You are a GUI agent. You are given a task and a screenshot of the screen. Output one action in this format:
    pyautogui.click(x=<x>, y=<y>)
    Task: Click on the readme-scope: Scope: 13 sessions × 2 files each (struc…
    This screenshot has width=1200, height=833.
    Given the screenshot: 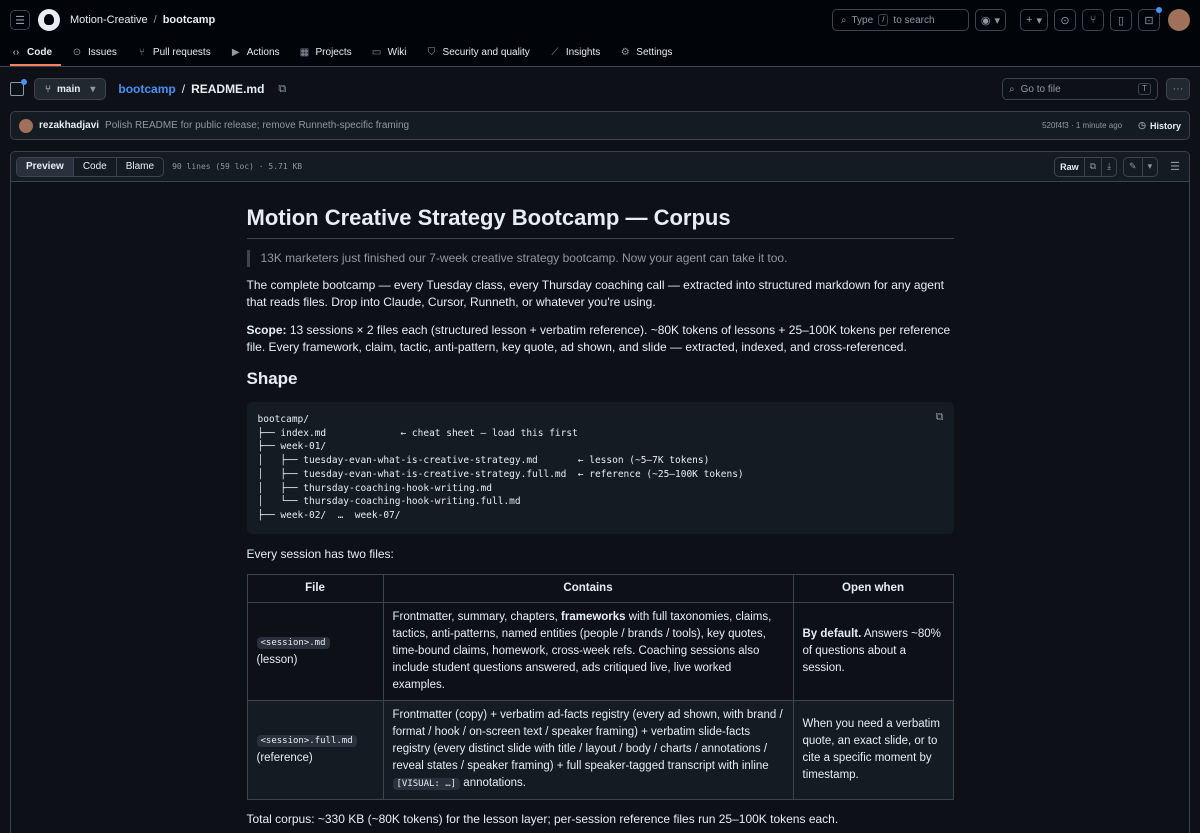 What is the action you would take?
    pyautogui.click(x=600, y=339)
    